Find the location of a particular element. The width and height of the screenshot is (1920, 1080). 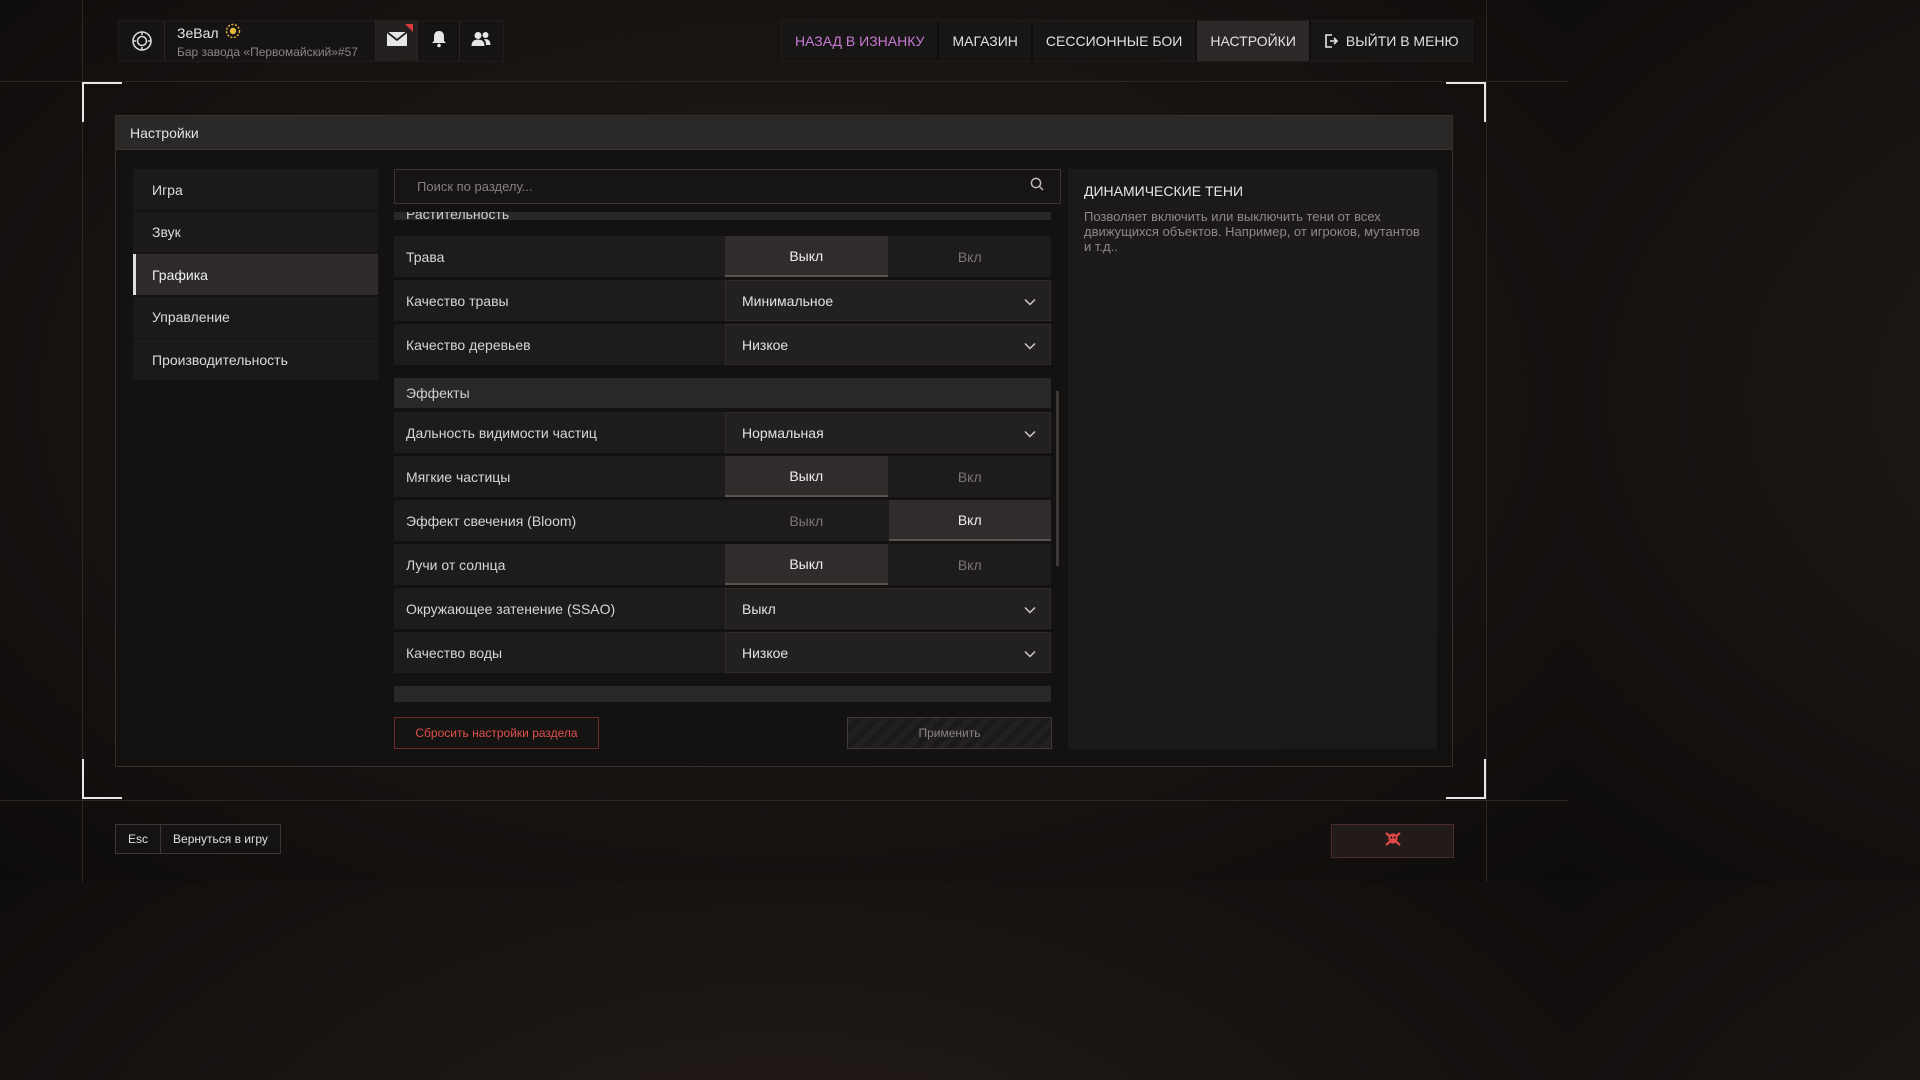

unread-indicator is located at coordinates (409, 28).